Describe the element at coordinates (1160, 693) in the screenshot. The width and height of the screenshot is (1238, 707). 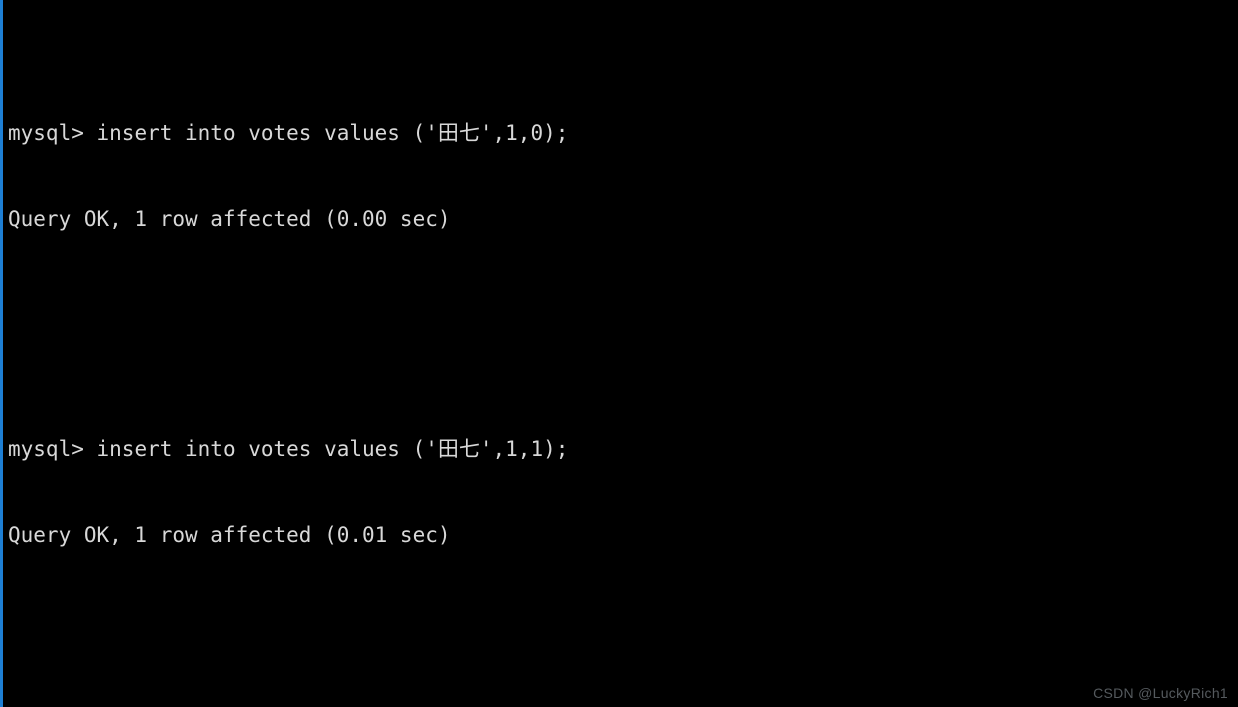
I see `watermark-label: CSDN @LuckyRich1` at that location.